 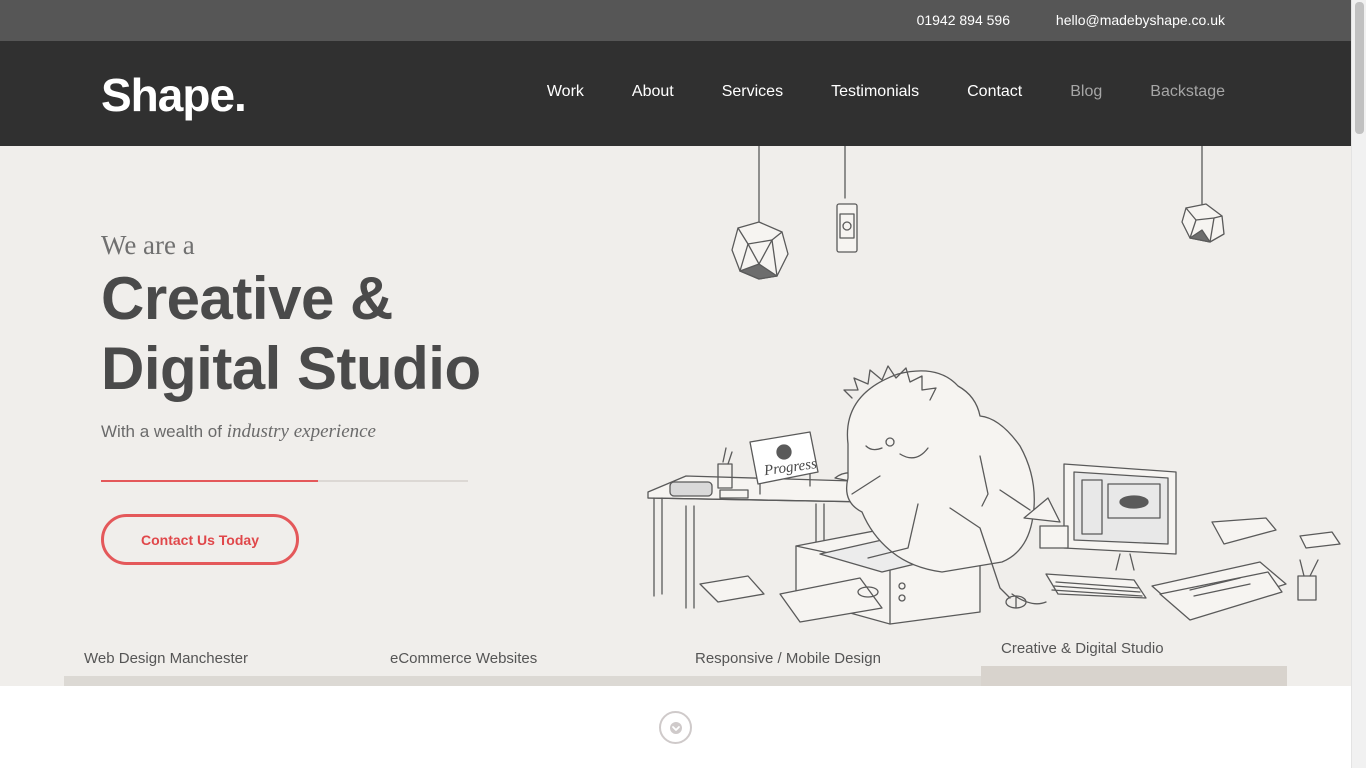 I want to click on tab-label: Web Design Manchester, so click(x=166, y=658).